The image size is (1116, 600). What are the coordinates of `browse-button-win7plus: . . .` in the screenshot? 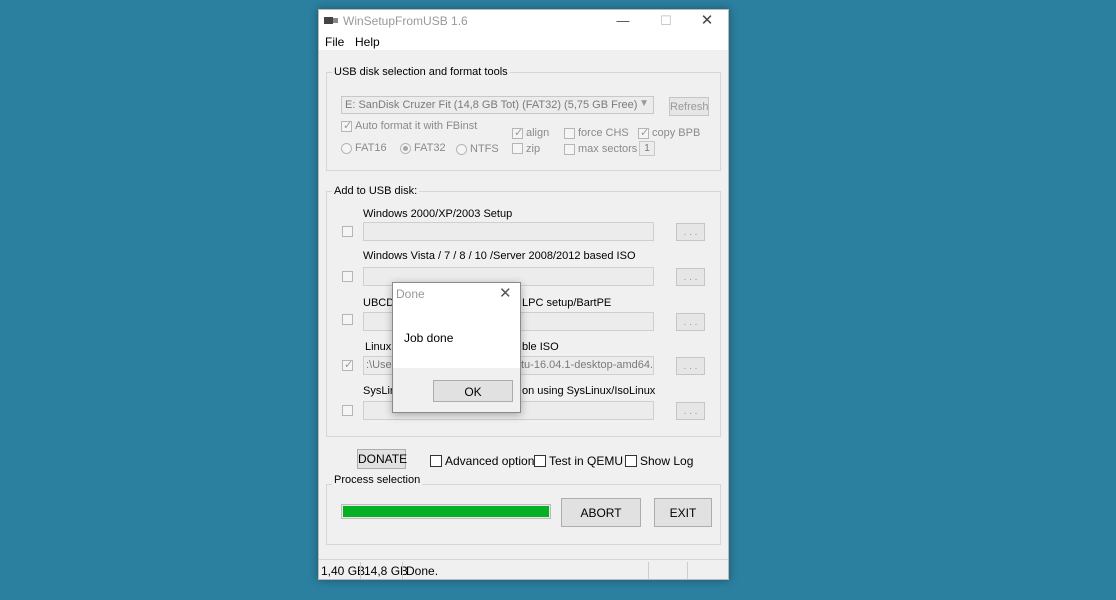 It's located at (690, 277).